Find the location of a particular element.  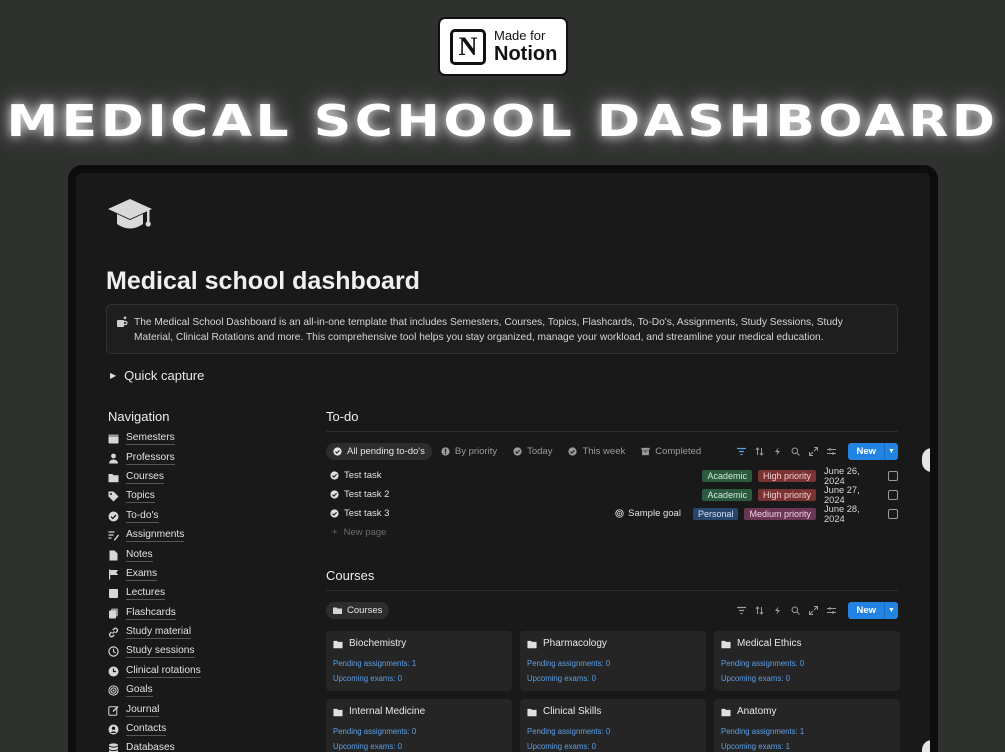

badge-made-label: Made for is located at coordinates (520, 35).